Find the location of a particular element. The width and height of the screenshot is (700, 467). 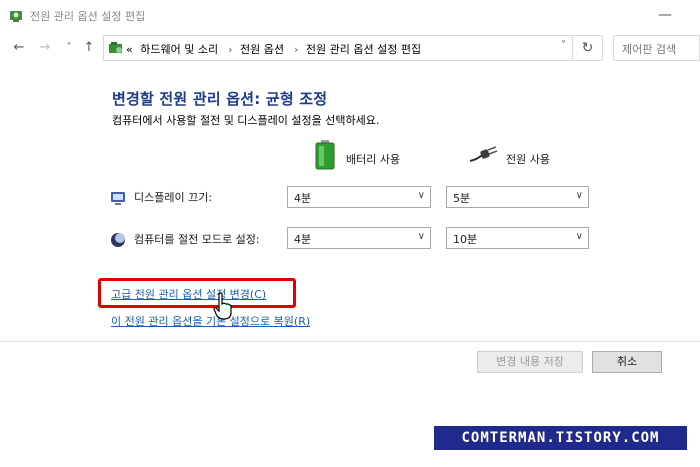

advanced-settings-link: 고급 전원 관리 옵션 설정 변경(C) is located at coordinates (188, 294).